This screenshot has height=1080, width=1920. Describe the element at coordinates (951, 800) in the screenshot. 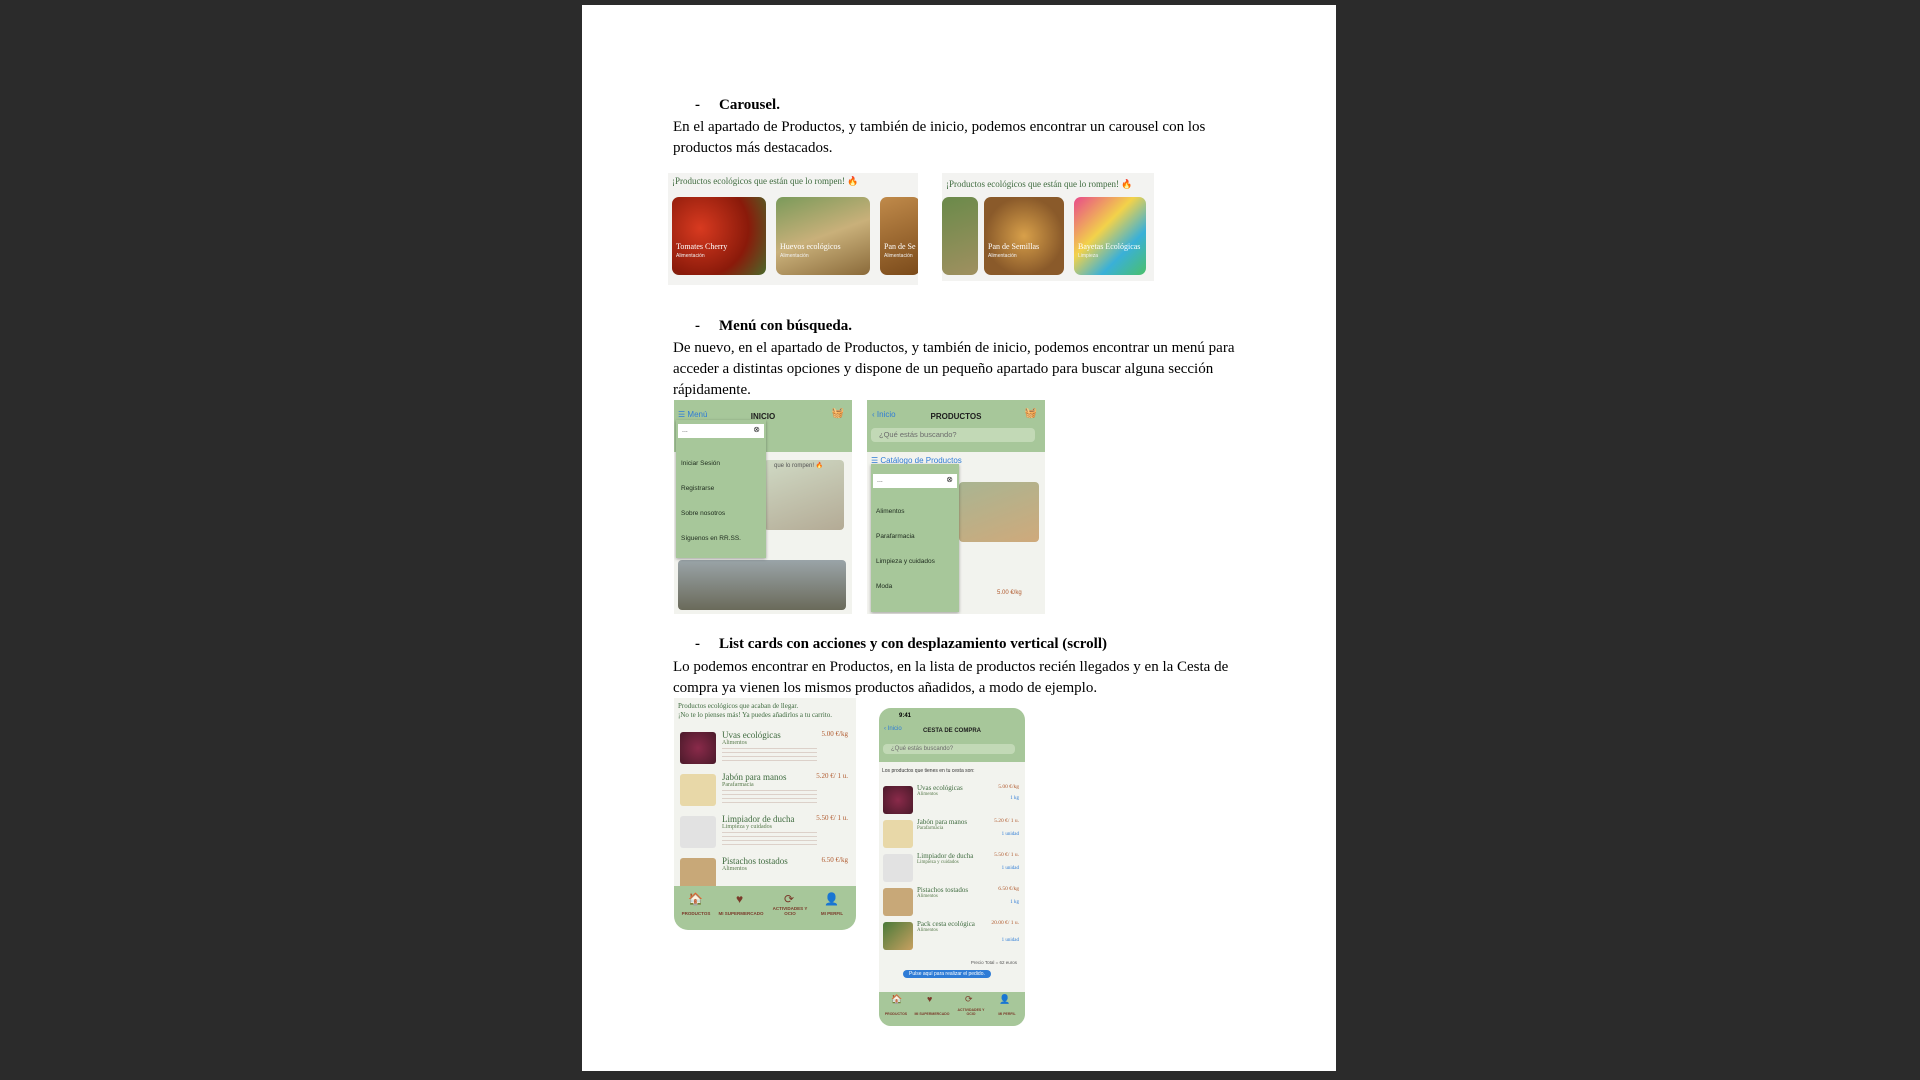

I see `basket-card: Uvas ecológicas Alimentos 5.00 €/kg 1 kg` at that location.